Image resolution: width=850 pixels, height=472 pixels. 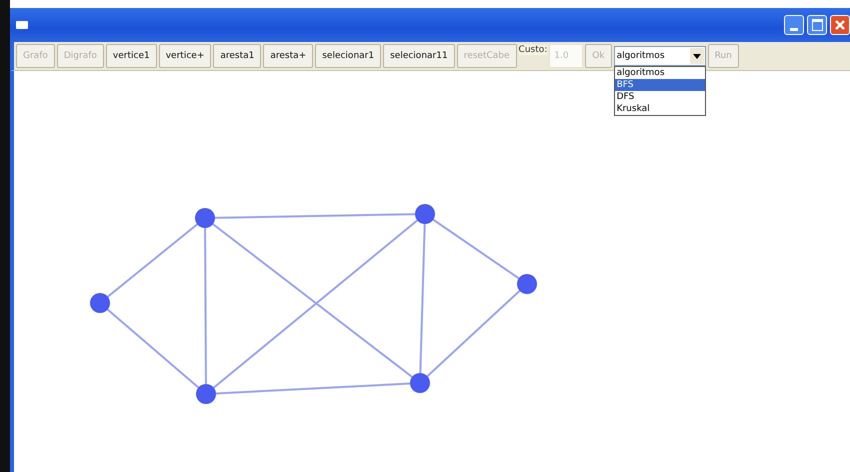 I want to click on close-icon, so click(x=840, y=25).